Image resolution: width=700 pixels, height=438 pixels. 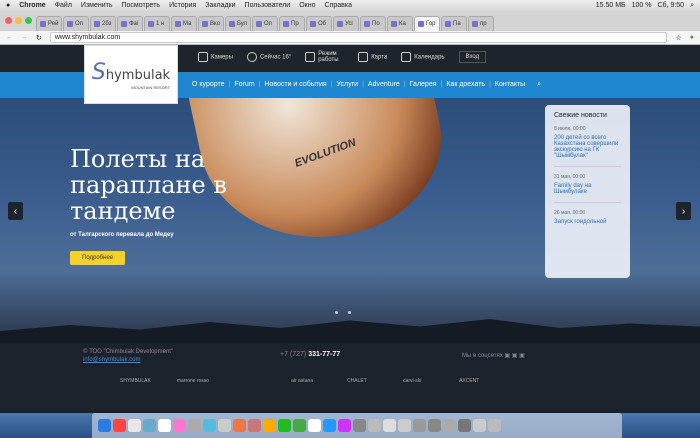 I want to click on extension-icon: ●, so click(x=692, y=37).